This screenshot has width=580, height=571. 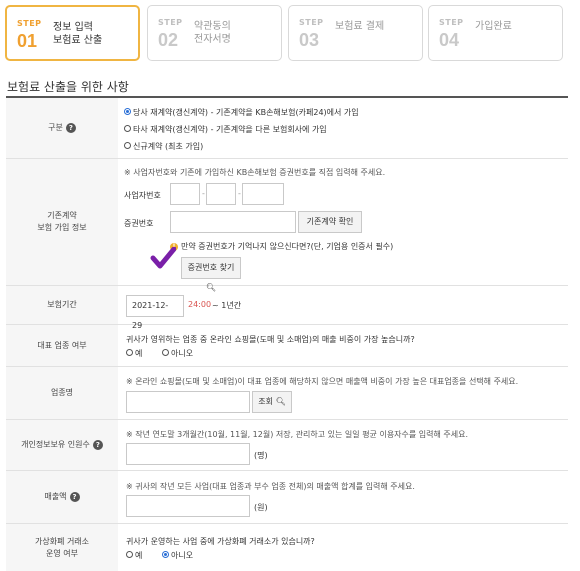 What do you see at coordinates (177, 353) in the screenshot?
I see `radio-main-biz-no: 아니오` at bounding box center [177, 353].